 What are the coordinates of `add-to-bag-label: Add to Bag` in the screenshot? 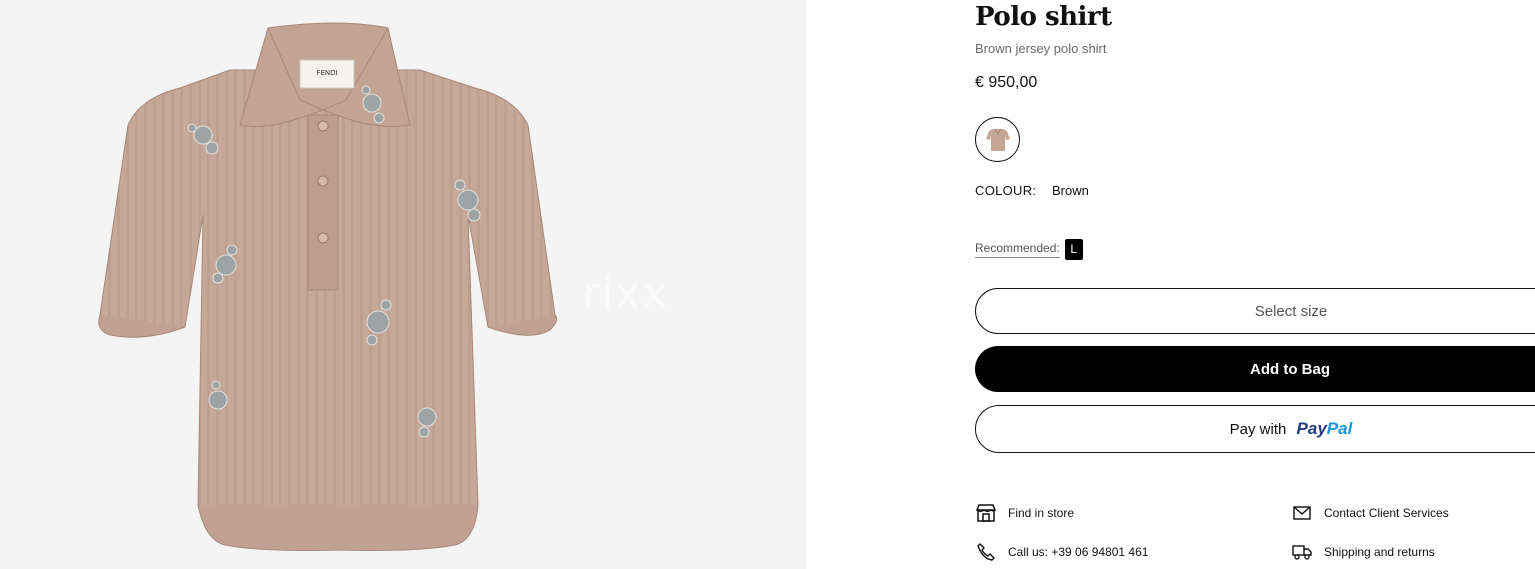 It's located at (1290, 369).